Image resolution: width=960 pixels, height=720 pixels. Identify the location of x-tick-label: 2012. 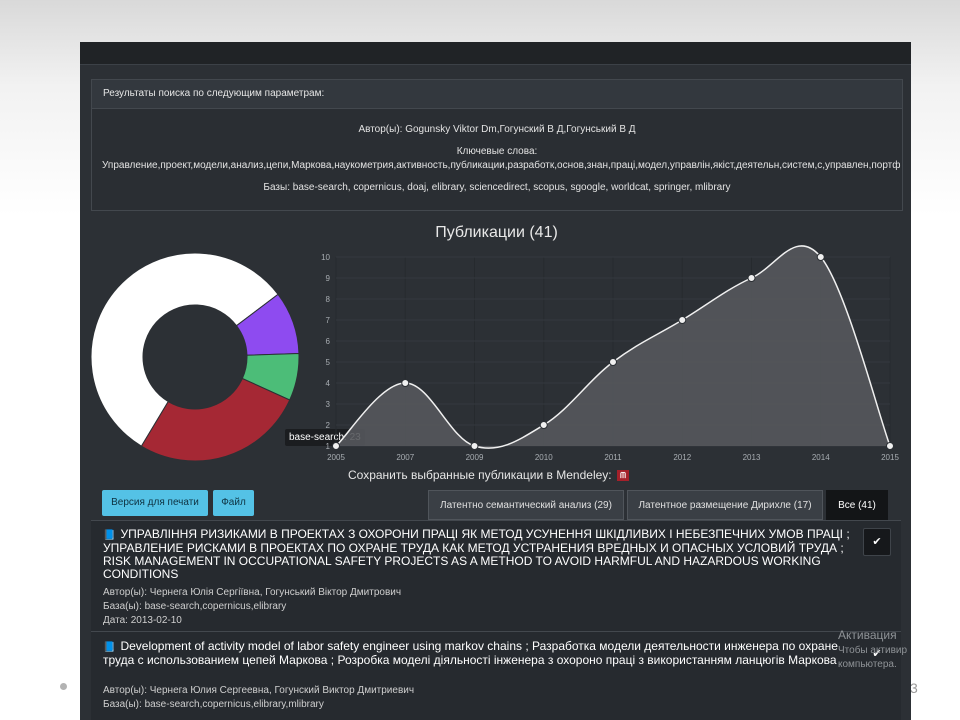
(682, 457).